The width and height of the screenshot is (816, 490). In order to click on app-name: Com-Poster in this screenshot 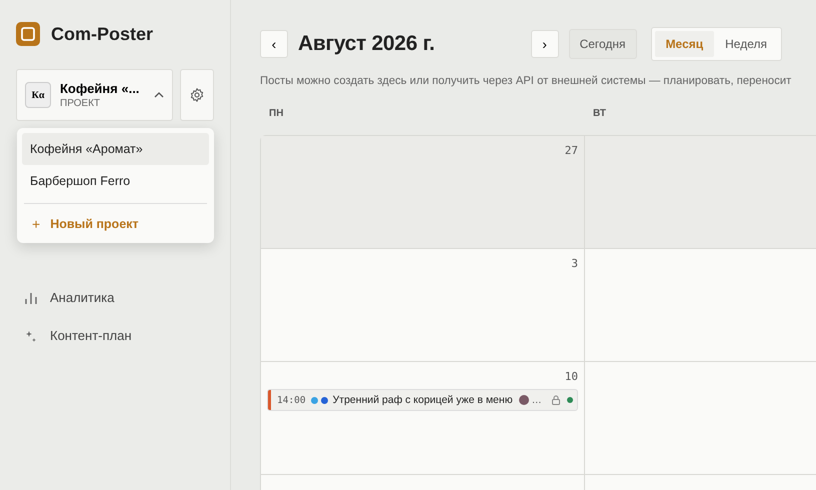, I will do `click(102, 34)`.